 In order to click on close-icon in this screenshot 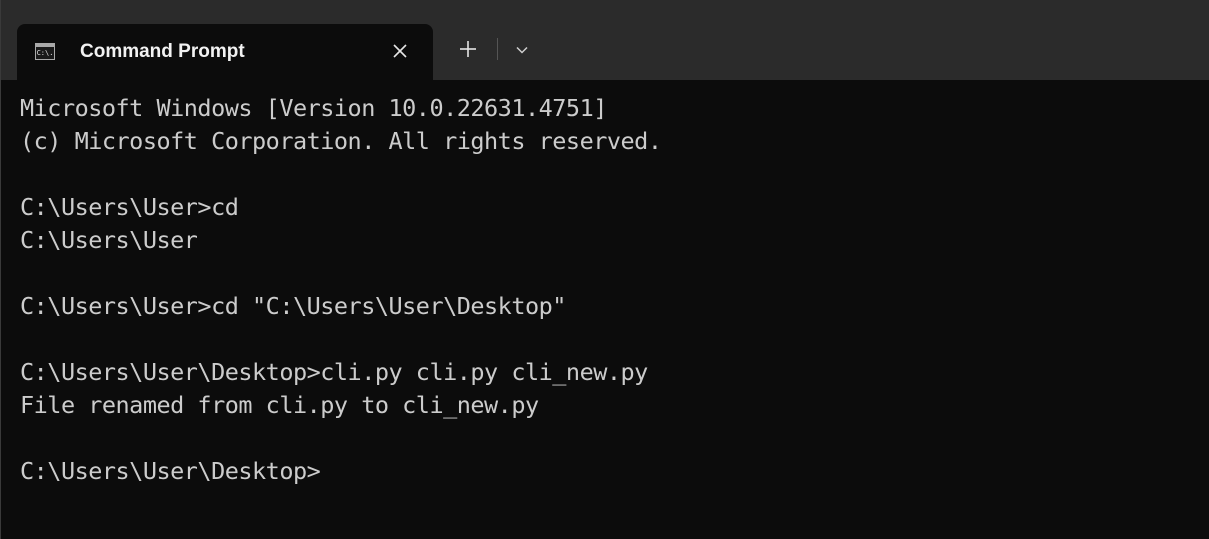, I will do `click(400, 51)`.